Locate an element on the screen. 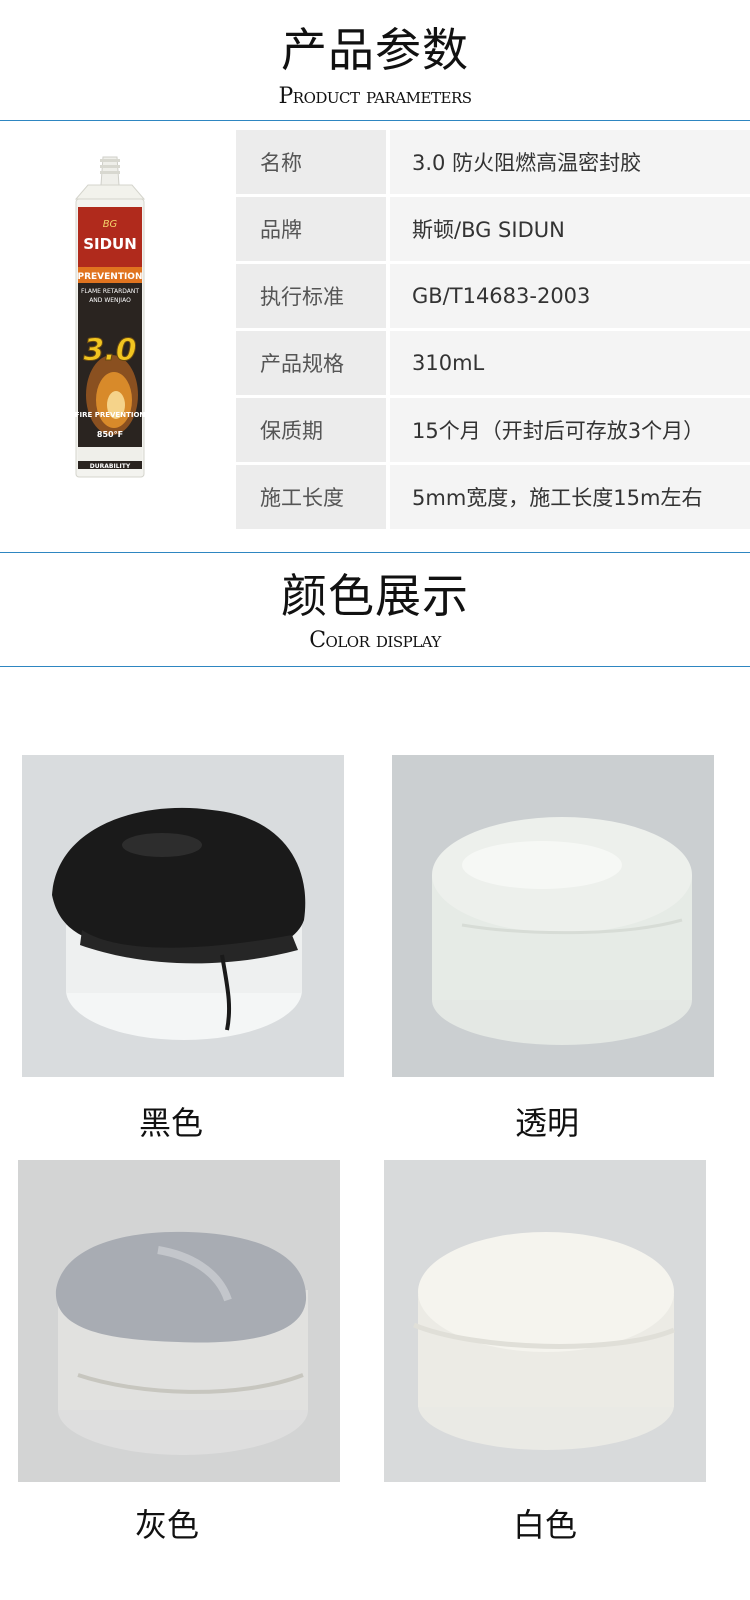 This screenshot has width=750, height=1600. swatch-black-image is located at coordinates (183, 916).